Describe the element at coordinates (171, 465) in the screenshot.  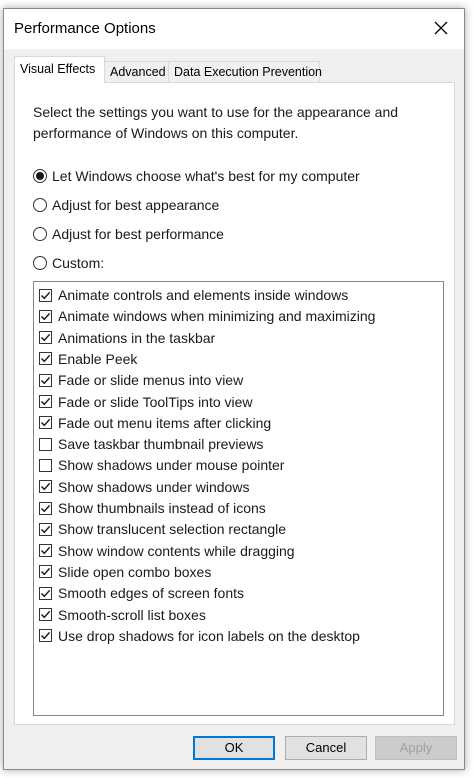
I see `effect-label: Show shadows under mouse pointer` at that location.